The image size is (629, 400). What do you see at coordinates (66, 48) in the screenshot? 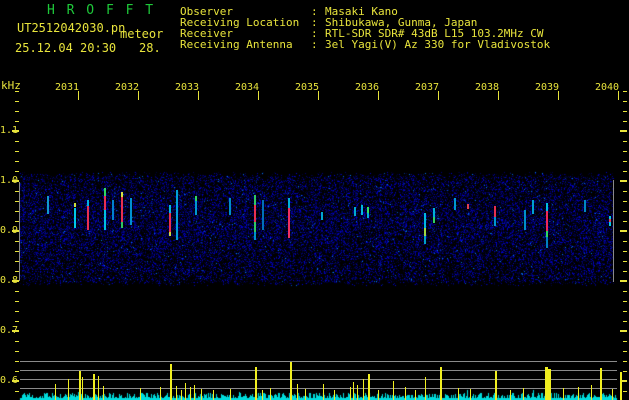
I see `capture-datetime: 25.12.04 20:30` at bounding box center [66, 48].